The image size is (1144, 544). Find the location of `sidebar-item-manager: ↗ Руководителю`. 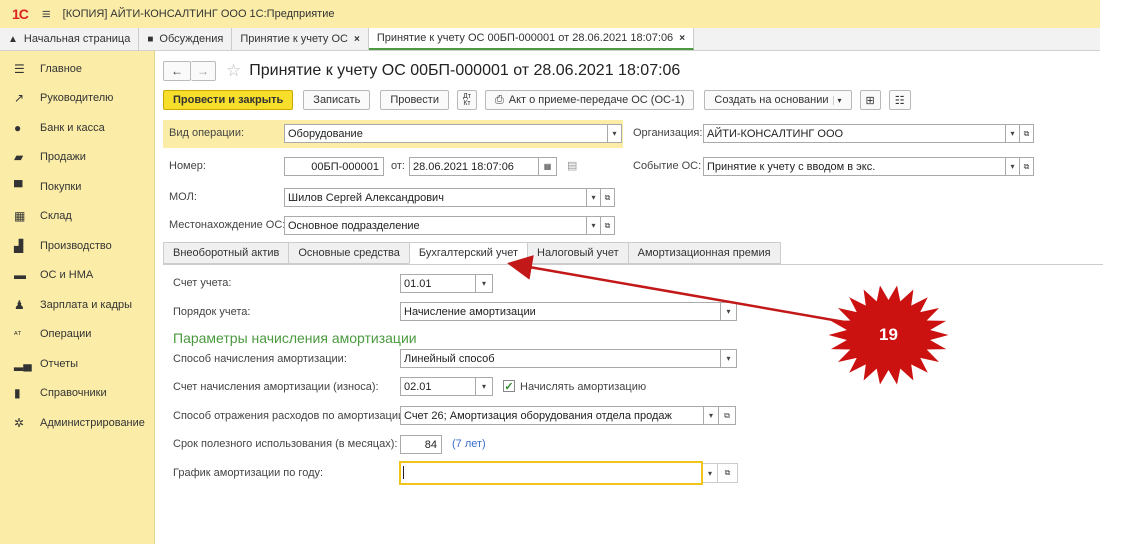

sidebar-item-manager: ↗ Руководителю is located at coordinates (77, 99).